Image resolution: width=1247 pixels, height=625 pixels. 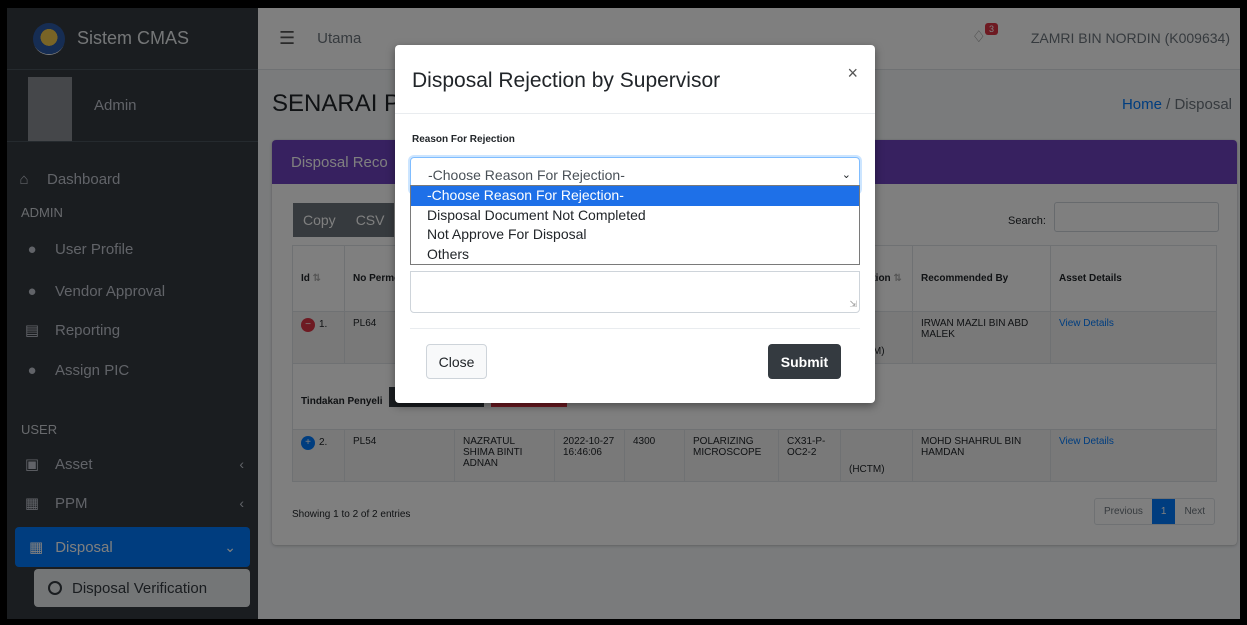 What do you see at coordinates (635, 196) in the screenshot?
I see `reason-option: -Choose Reason For Rejection-` at bounding box center [635, 196].